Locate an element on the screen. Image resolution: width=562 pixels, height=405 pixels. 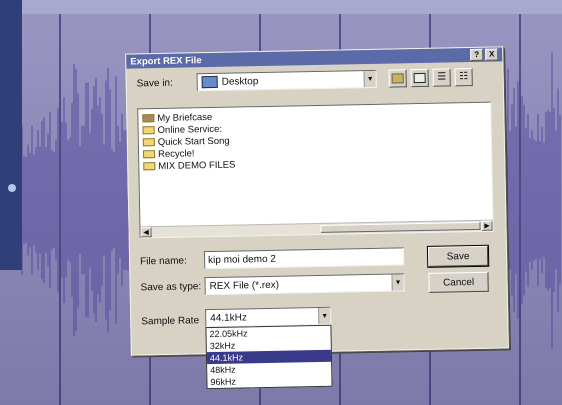
save-in-label: Save in: is located at coordinates (154, 83).